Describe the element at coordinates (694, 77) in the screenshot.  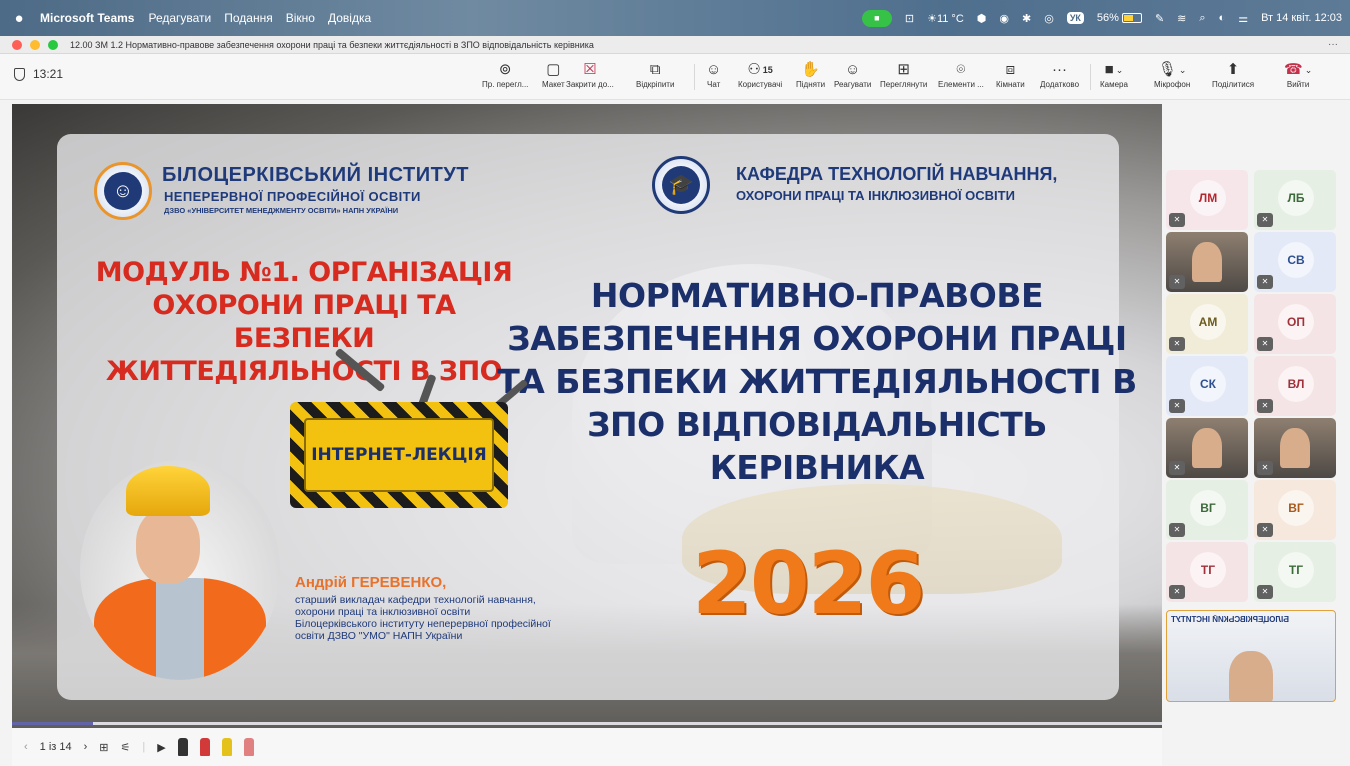
I see `divider` at that location.